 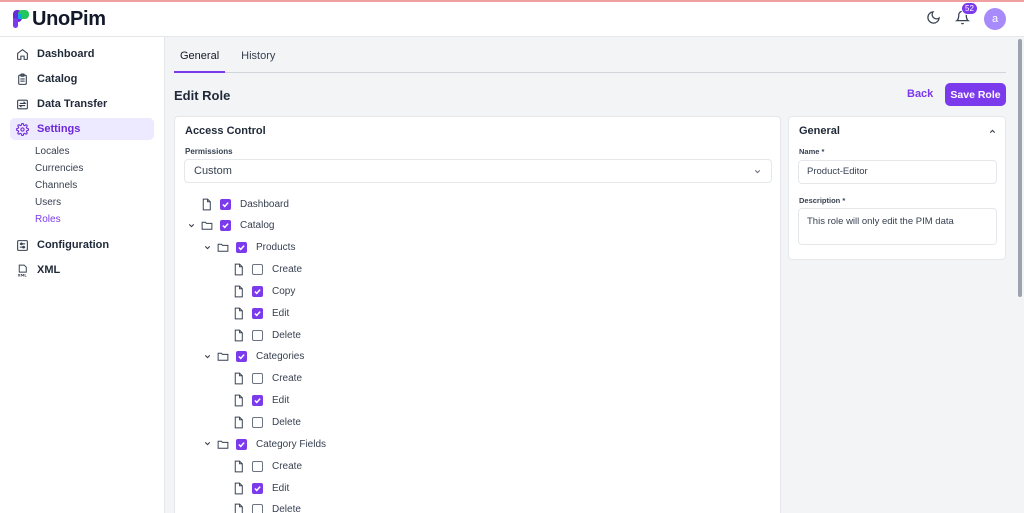 What do you see at coordinates (249, 248) in the screenshot?
I see `permission-row: Products` at bounding box center [249, 248].